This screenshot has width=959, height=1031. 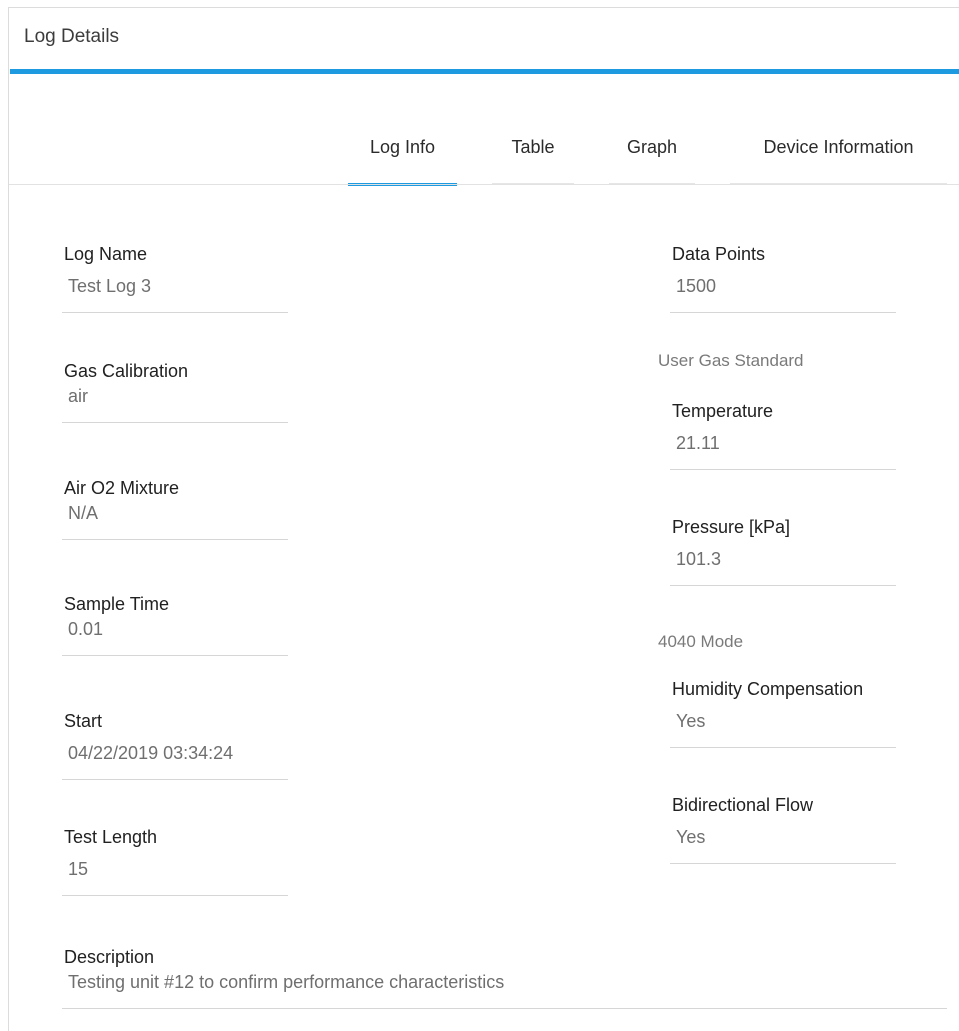 What do you see at coordinates (696, 286) in the screenshot?
I see `data-points-value: 1500` at bounding box center [696, 286].